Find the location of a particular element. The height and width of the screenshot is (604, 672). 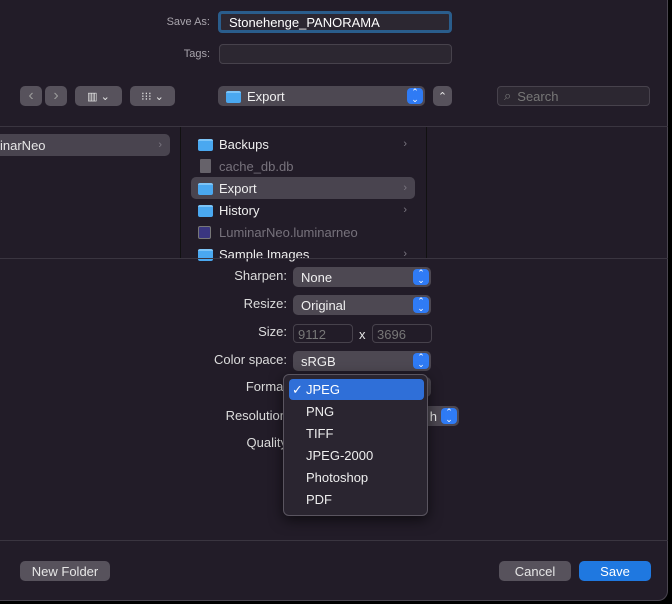

new-folder-button: New Folder is located at coordinates (65, 571).